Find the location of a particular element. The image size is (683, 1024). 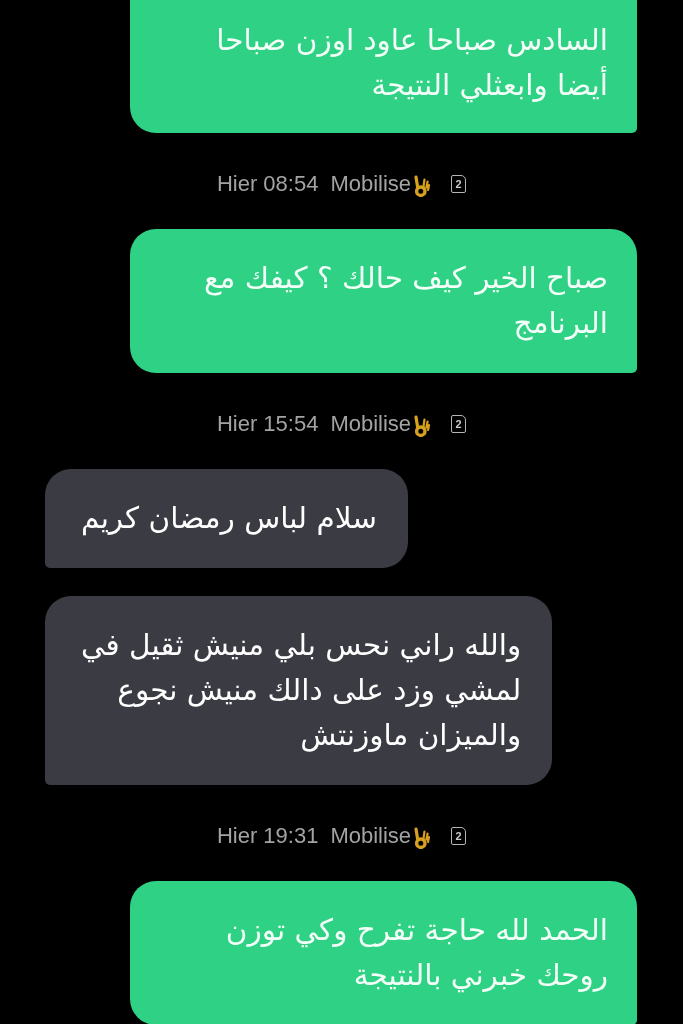

message-text: الحمد لله حاجة تفرح وكي توزن روحك خبرني بالنتيجة is located at coordinates (416, 953).